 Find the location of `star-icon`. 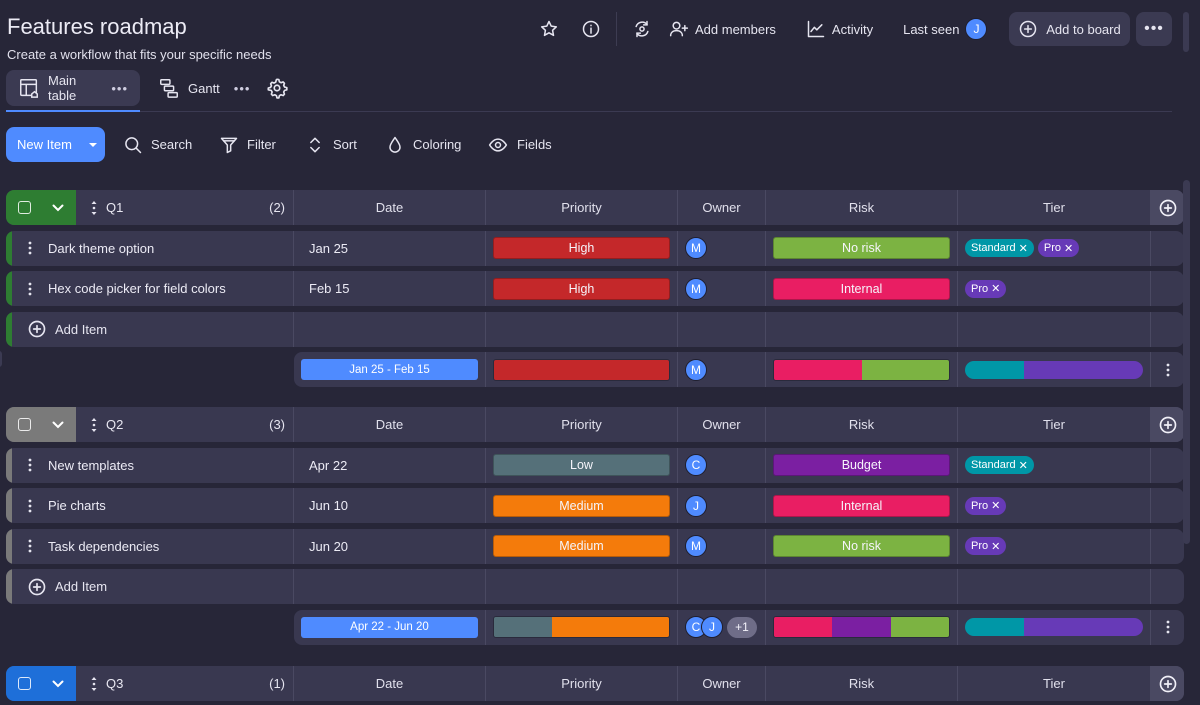

star-icon is located at coordinates (549, 29).